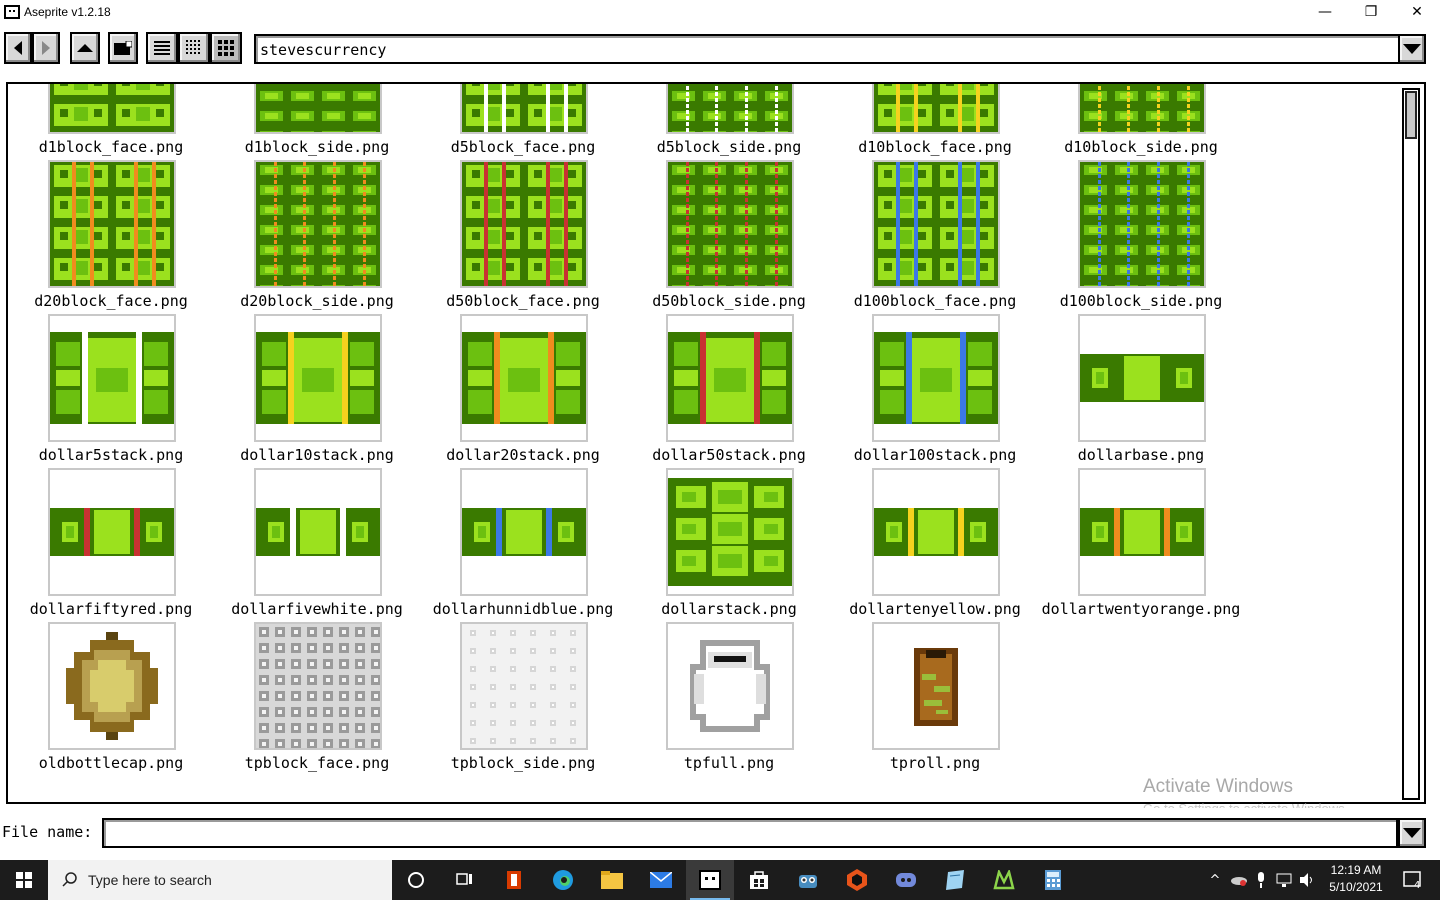 Image resolution: width=1440 pixels, height=900 pixels. I want to click on arrow-left-icon, so click(18, 48).